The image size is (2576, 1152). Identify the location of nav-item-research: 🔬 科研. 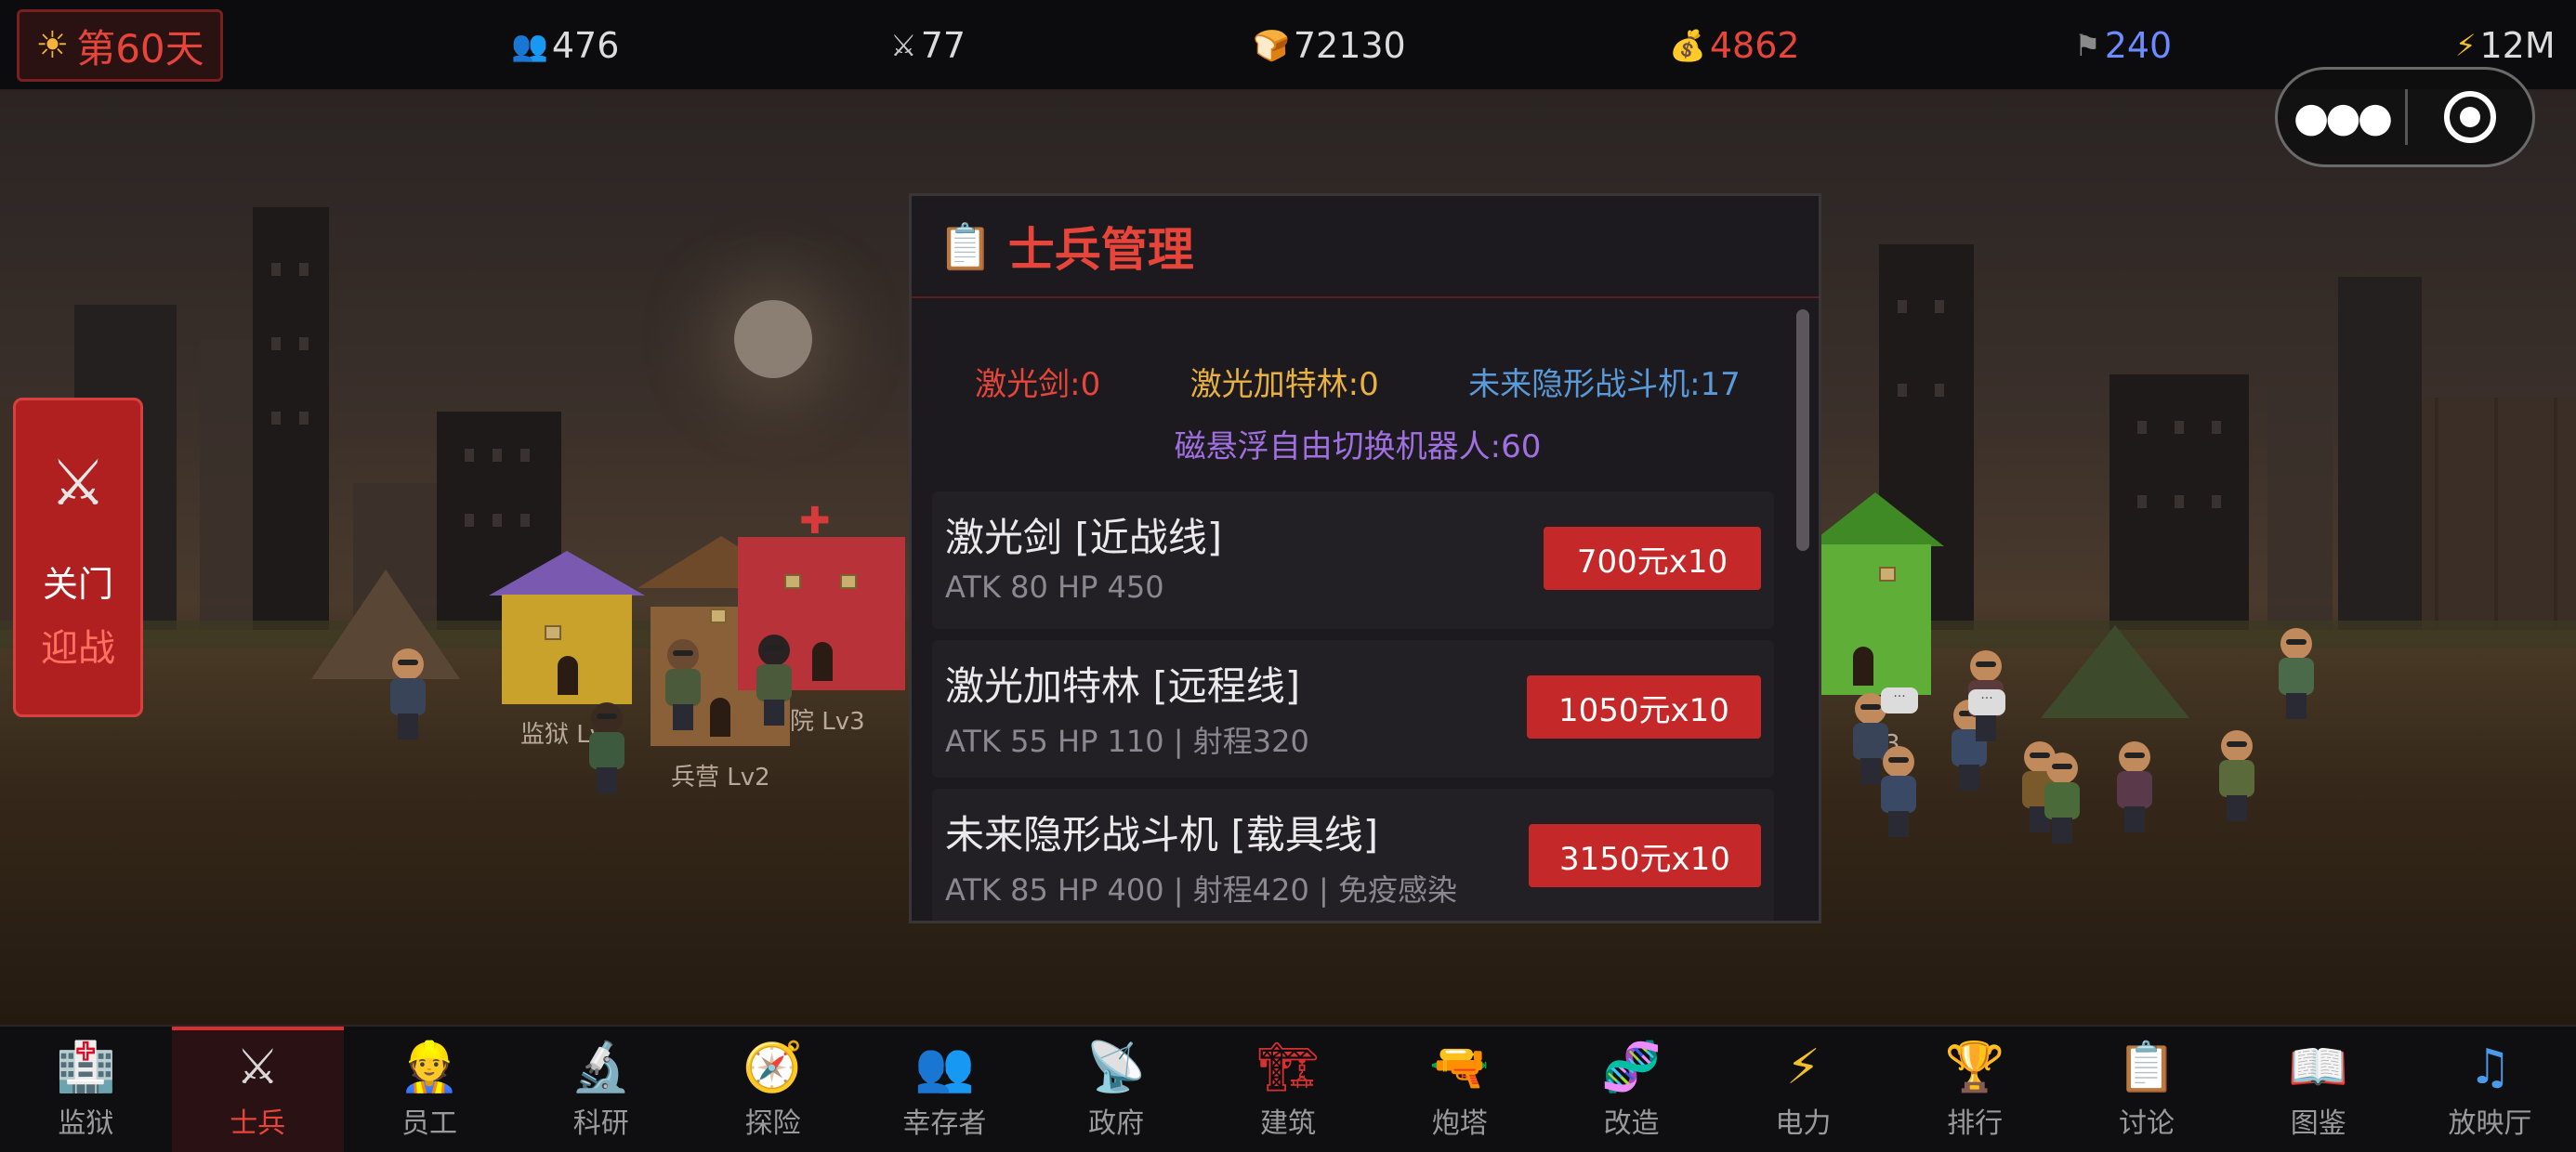
(601, 1089).